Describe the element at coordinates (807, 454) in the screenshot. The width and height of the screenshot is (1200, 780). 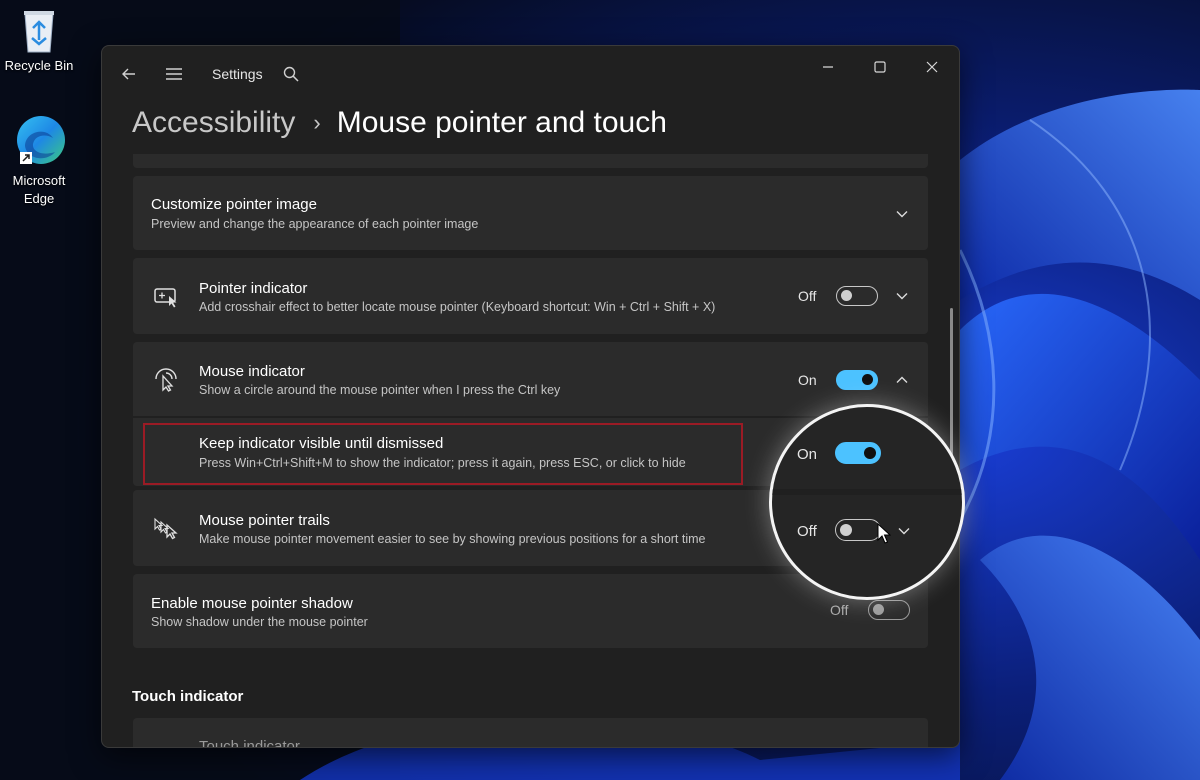
I see `magnified-on-label: On` at that location.